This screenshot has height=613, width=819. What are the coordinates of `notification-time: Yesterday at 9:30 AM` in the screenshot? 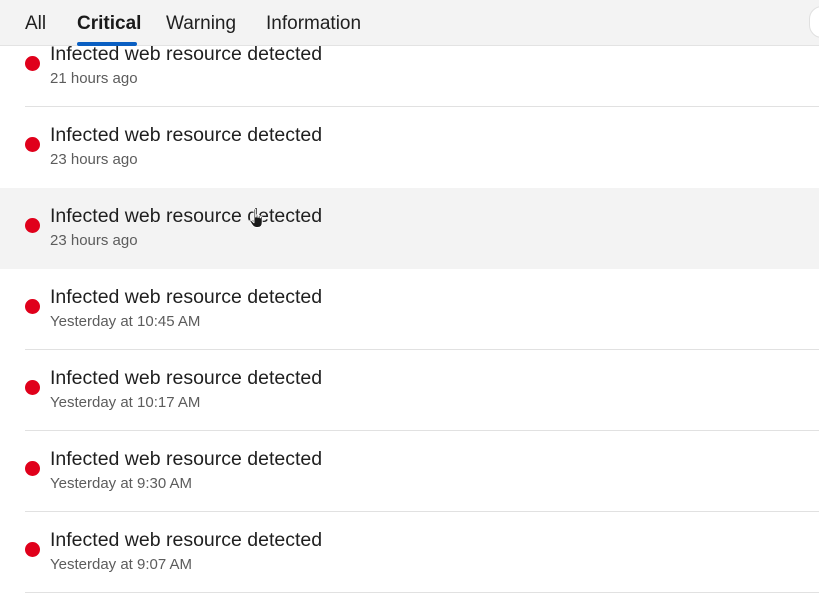 It's located at (121, 483).